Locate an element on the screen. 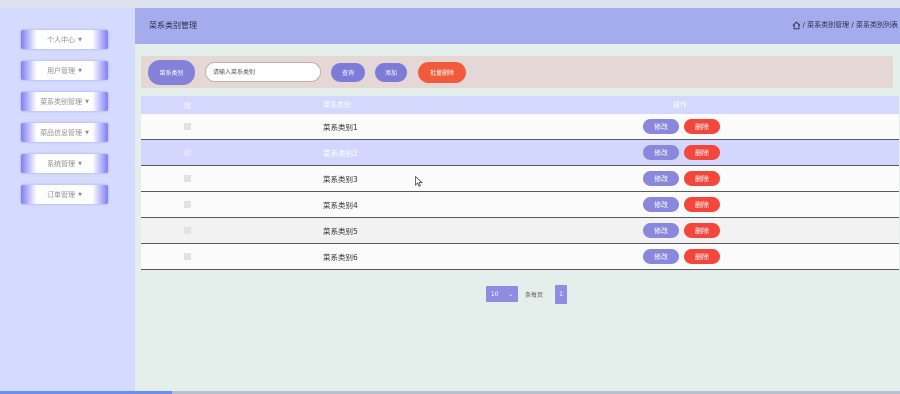 The width and height of the screenshot is (900, 394). sidebar-item-dish-info: 菜品信息管理 ▼ is located at coordinates (64, 132).